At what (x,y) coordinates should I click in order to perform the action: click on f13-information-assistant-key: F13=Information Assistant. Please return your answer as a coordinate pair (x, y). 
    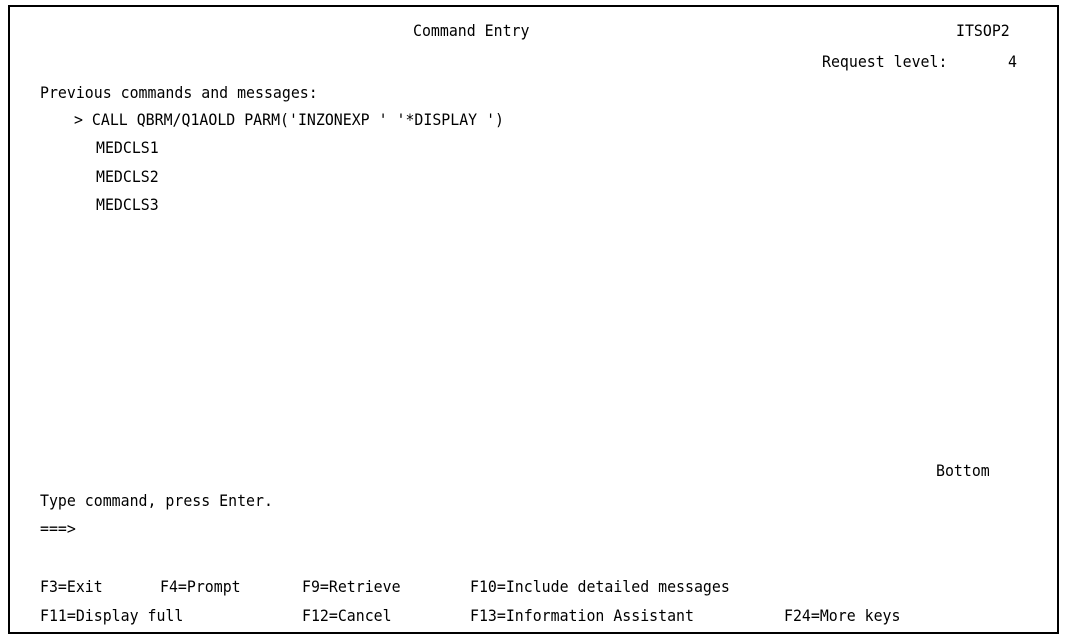
    Looking at the image, I should click on (582, 616).